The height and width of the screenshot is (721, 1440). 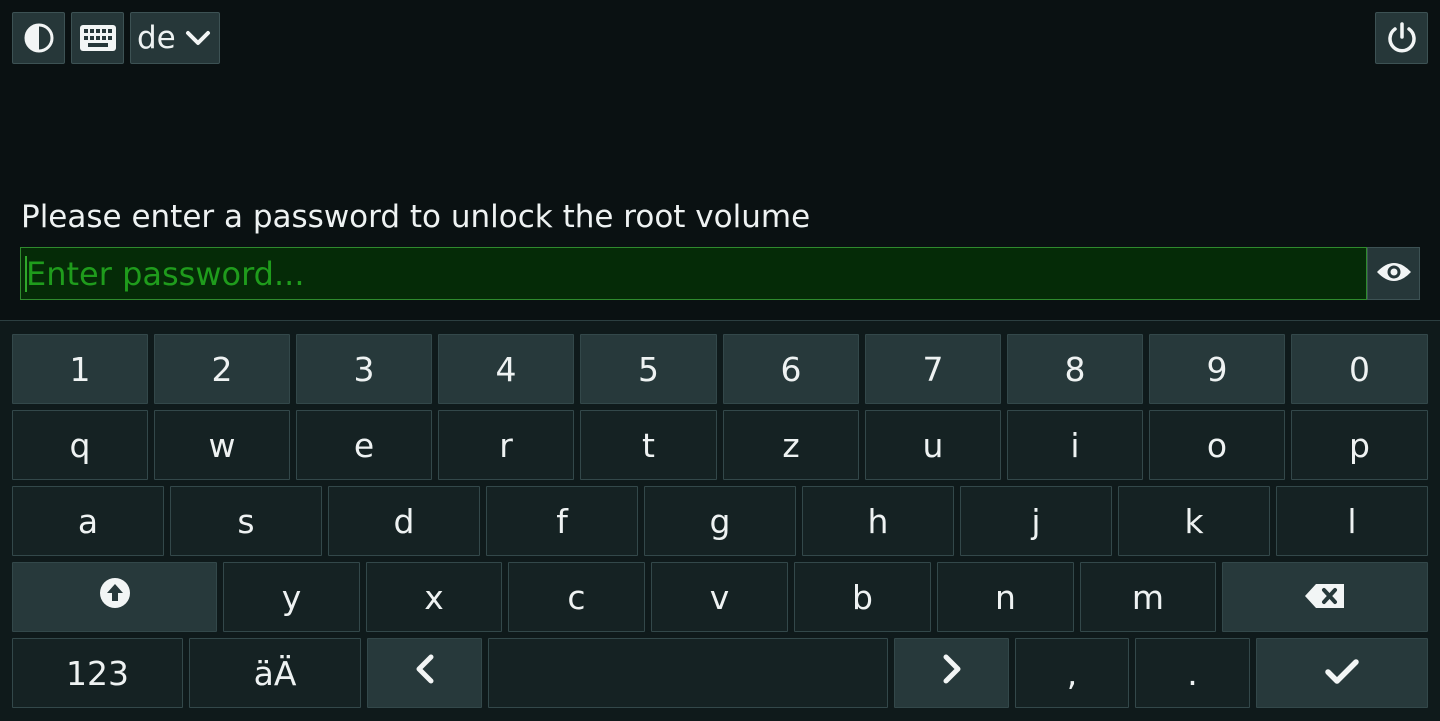 I want to click on key-label: b, so click(x=862, y=597).